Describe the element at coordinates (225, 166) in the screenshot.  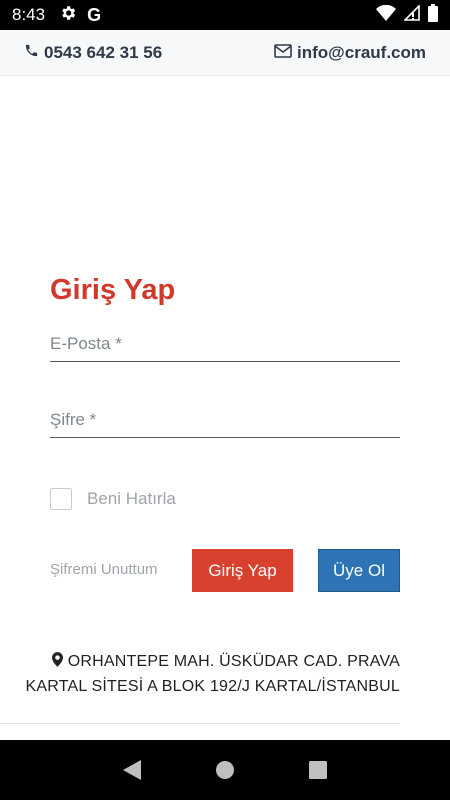
I see `logo-placeholder` at that location.